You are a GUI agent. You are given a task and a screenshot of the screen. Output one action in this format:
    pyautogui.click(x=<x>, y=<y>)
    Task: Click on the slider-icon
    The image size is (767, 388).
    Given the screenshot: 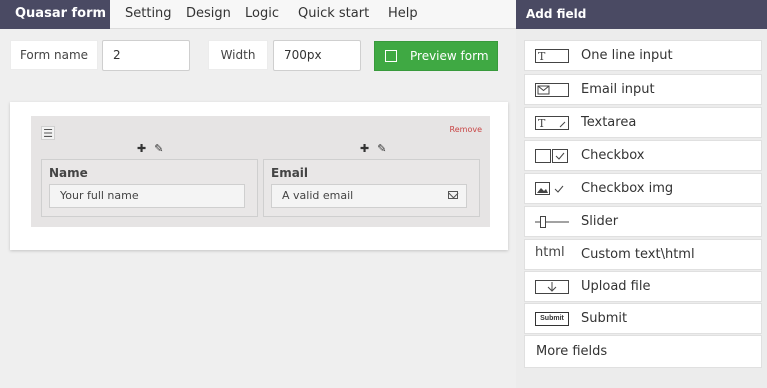 What is the action you would take?
    pyautogui.click(x=552, y=222)
    